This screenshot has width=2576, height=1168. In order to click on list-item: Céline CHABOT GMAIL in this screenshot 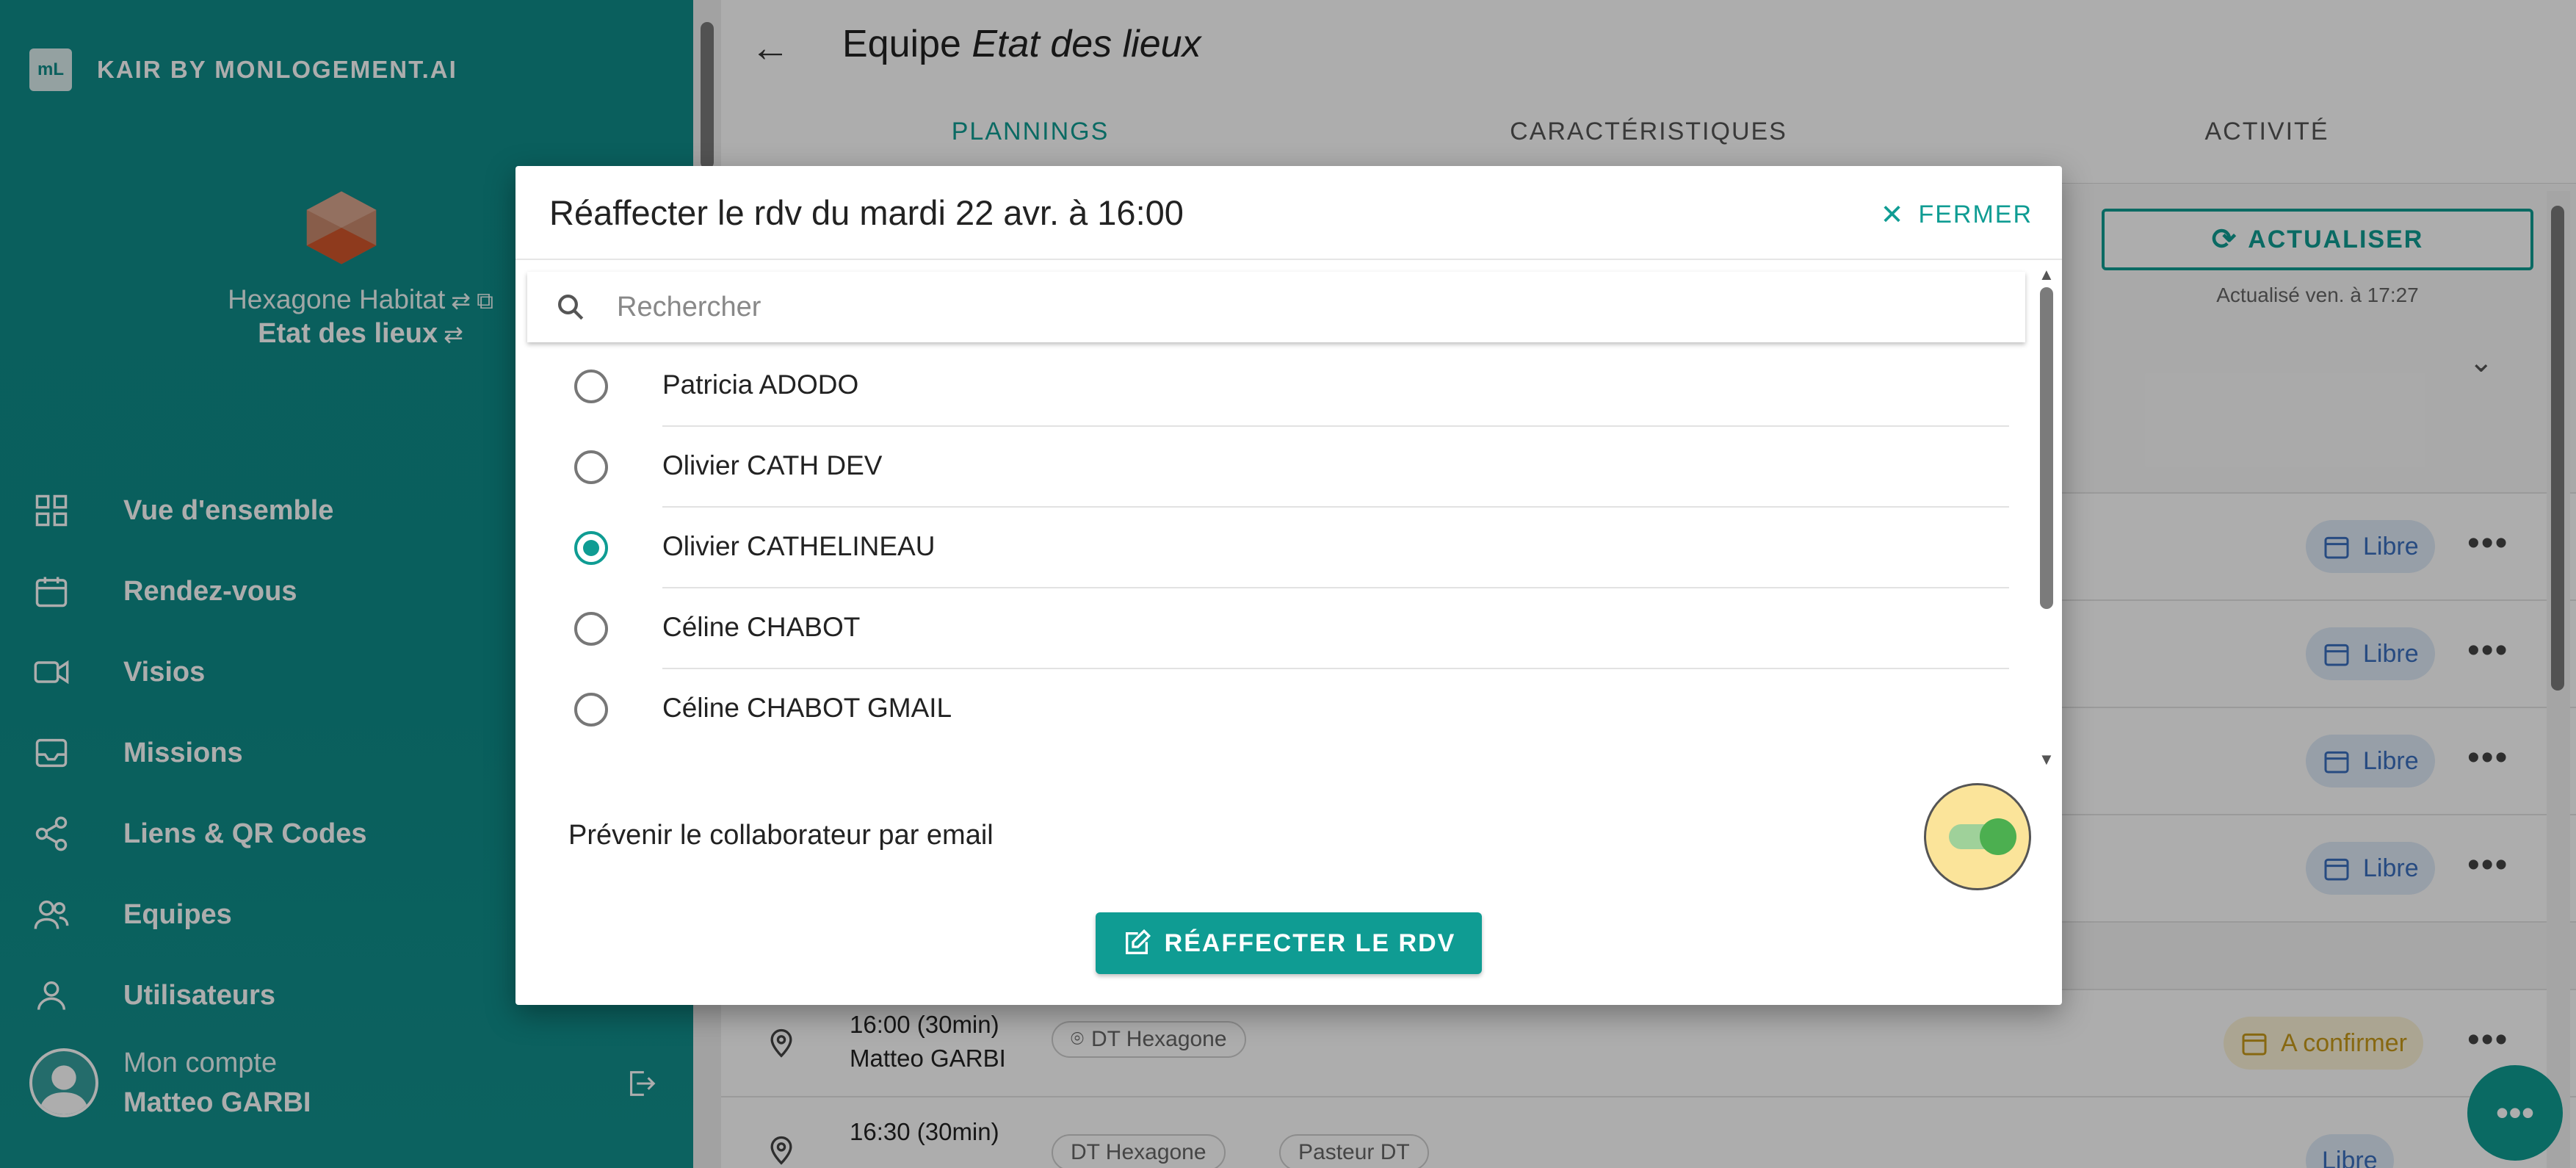, I will do `click(1264, 709)`.